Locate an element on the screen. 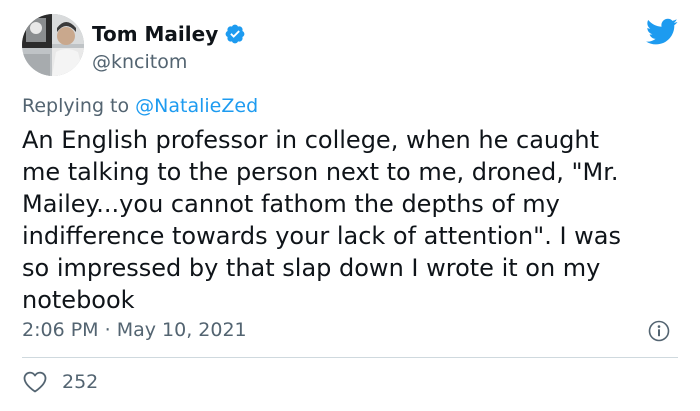 The height and width of the screenshot is (411, 700). verified-badge-icon is located at coordinates (235, 34).